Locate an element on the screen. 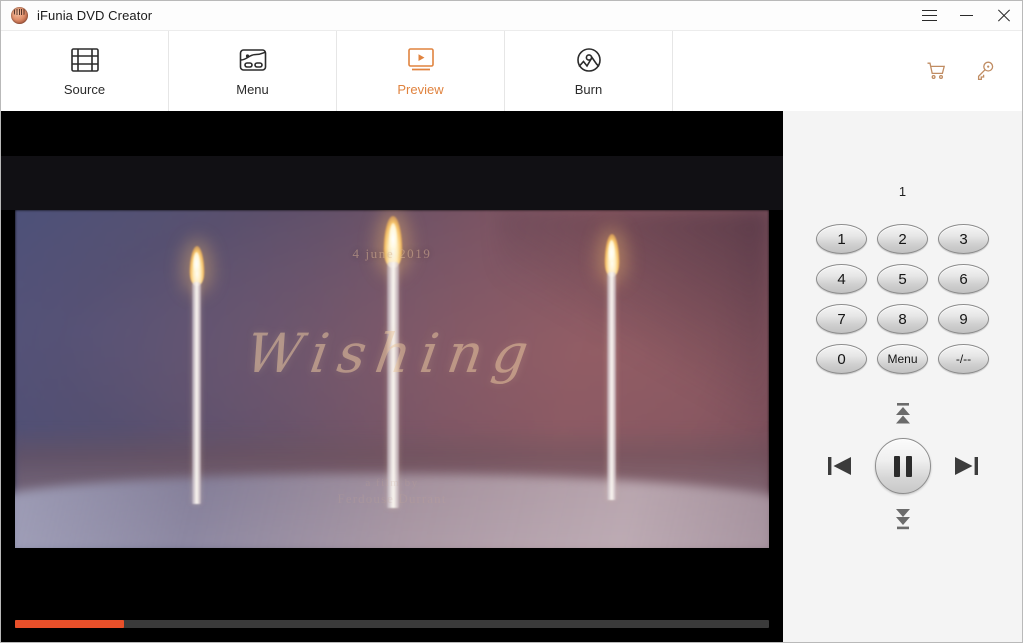 Image resolution: width=1023 pixels, height=643 pixels. tab-menu-label: Menu is located at coordinates (252, 89).